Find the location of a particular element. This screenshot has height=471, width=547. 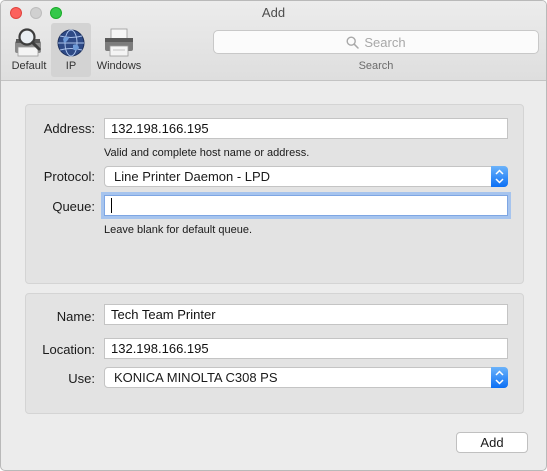

address-label: Address: is located at coordinates (69, 128).